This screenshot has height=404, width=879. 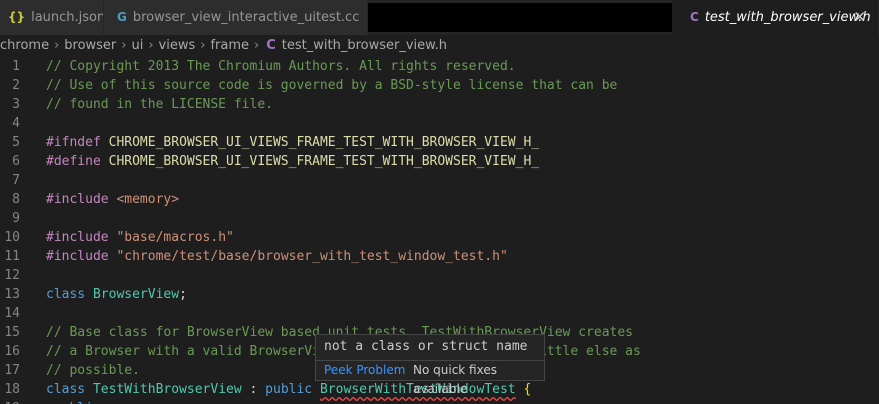 I want to click on hover-status-bar: Peek Problem No quick fixes available, so click(x=430, y=378).